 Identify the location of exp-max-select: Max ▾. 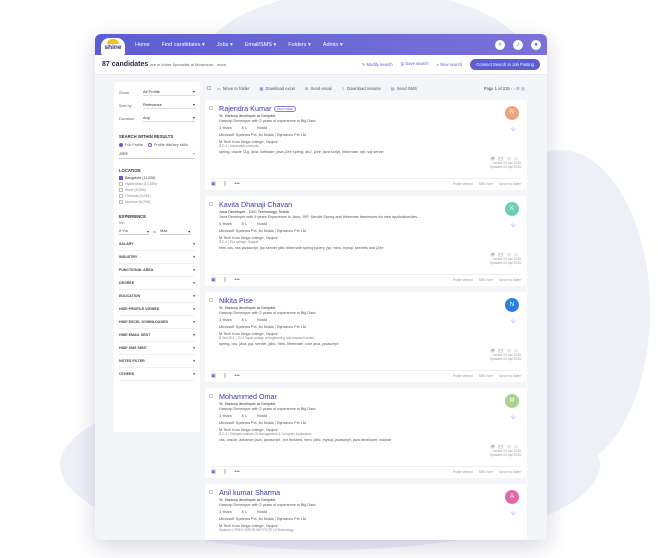
(175, 232).